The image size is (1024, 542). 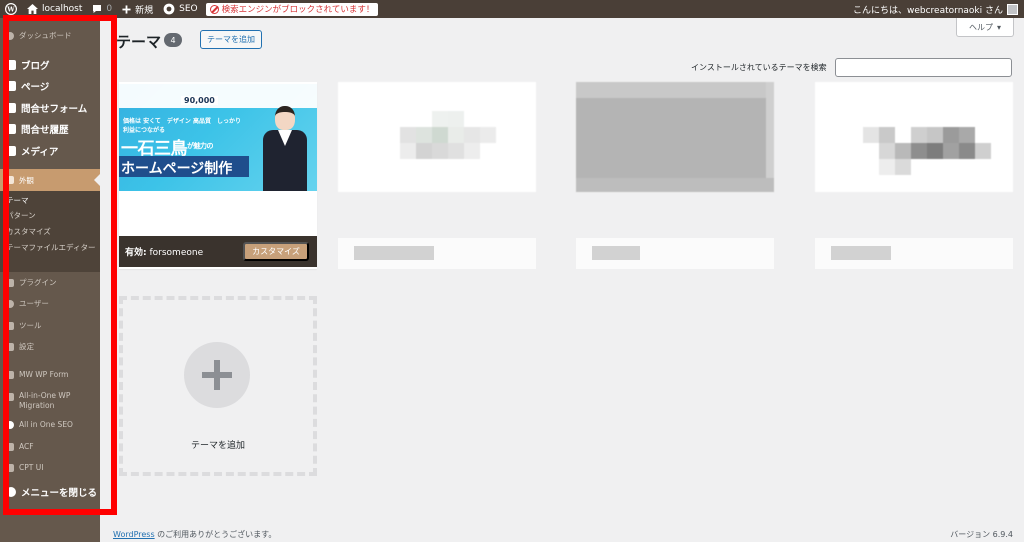 I want to click on menu-acf: ACF, so click(x=50, y=446).